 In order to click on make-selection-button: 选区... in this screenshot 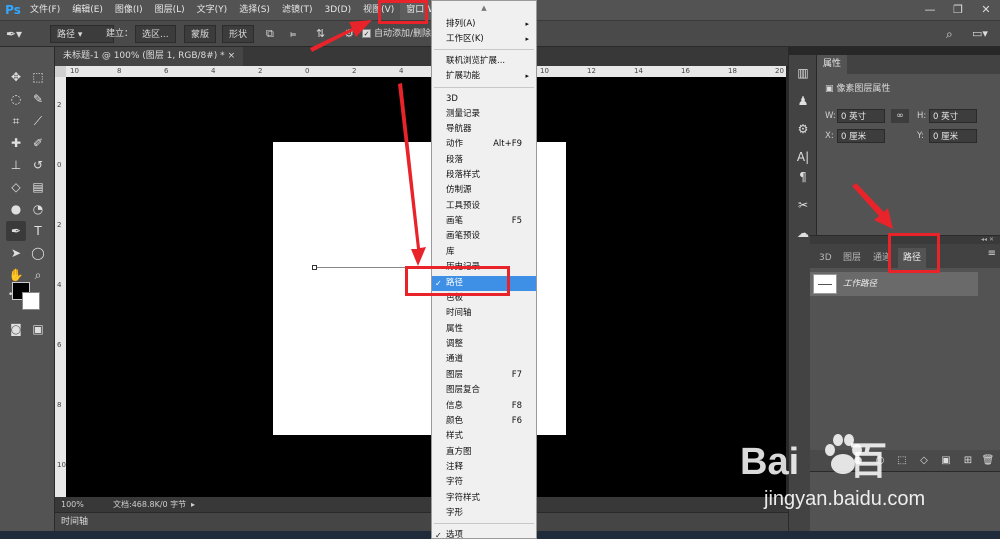, I will do `click(155, 34)`.